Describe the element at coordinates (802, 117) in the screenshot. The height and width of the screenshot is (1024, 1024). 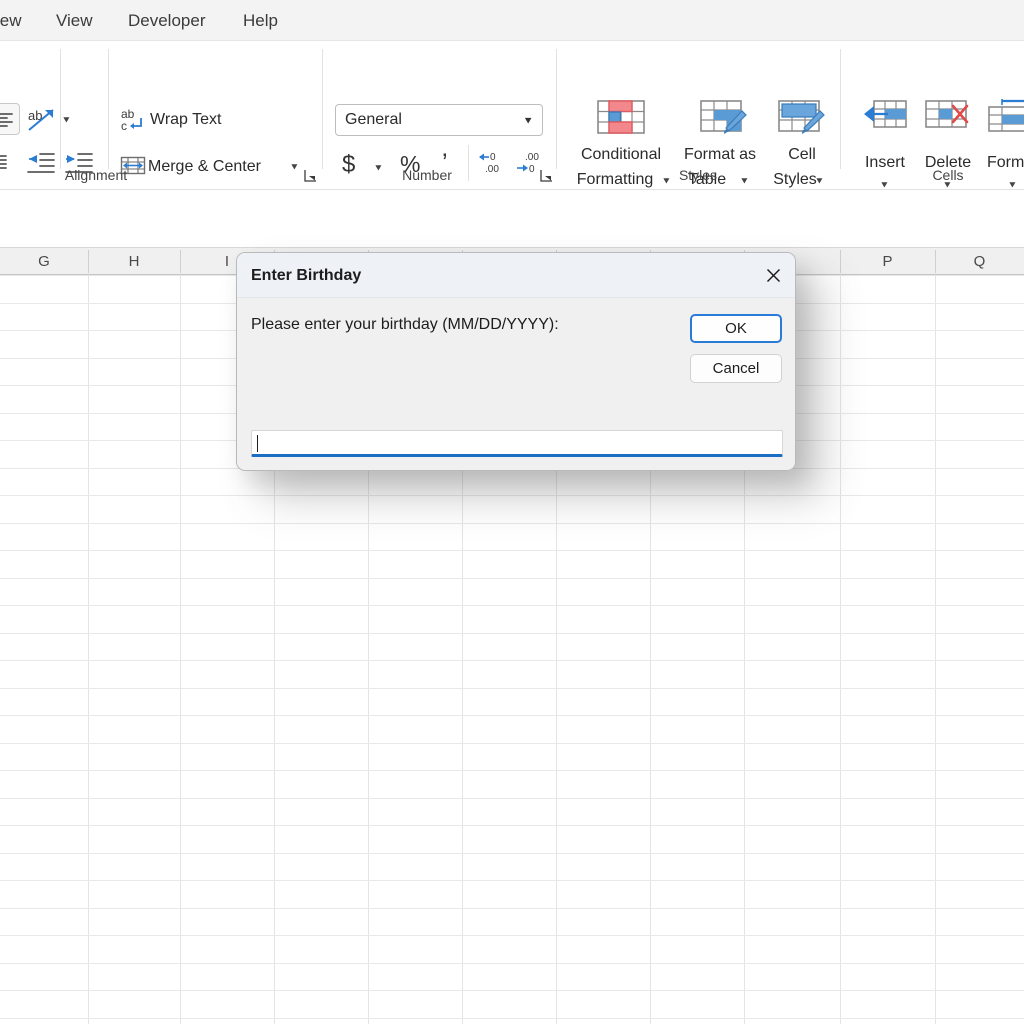
I see `cell-styles-icon` at that location.